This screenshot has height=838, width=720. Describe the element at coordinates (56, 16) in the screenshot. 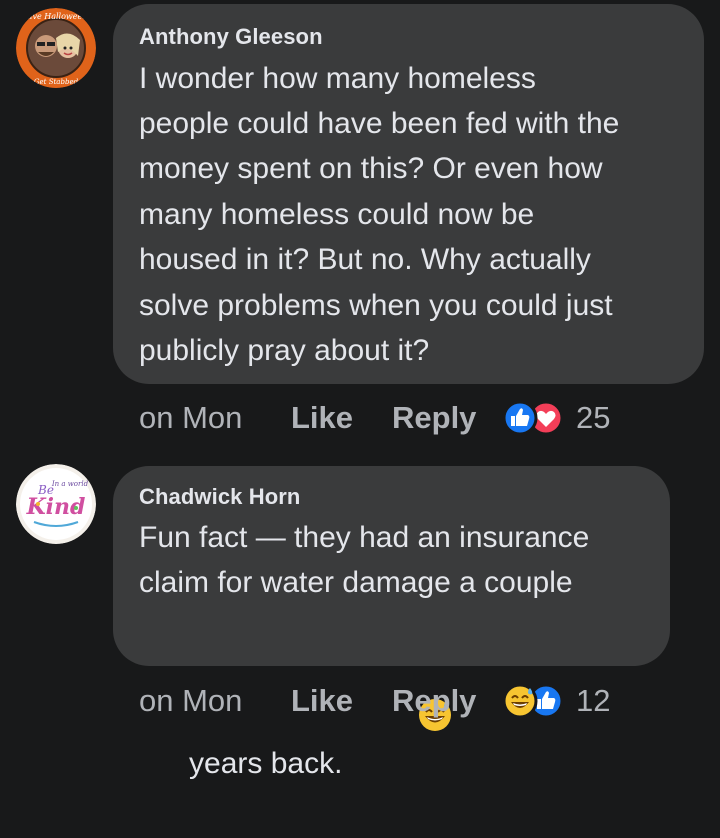

I see `avatar-frame-top-text: Live Halloween` at that location.